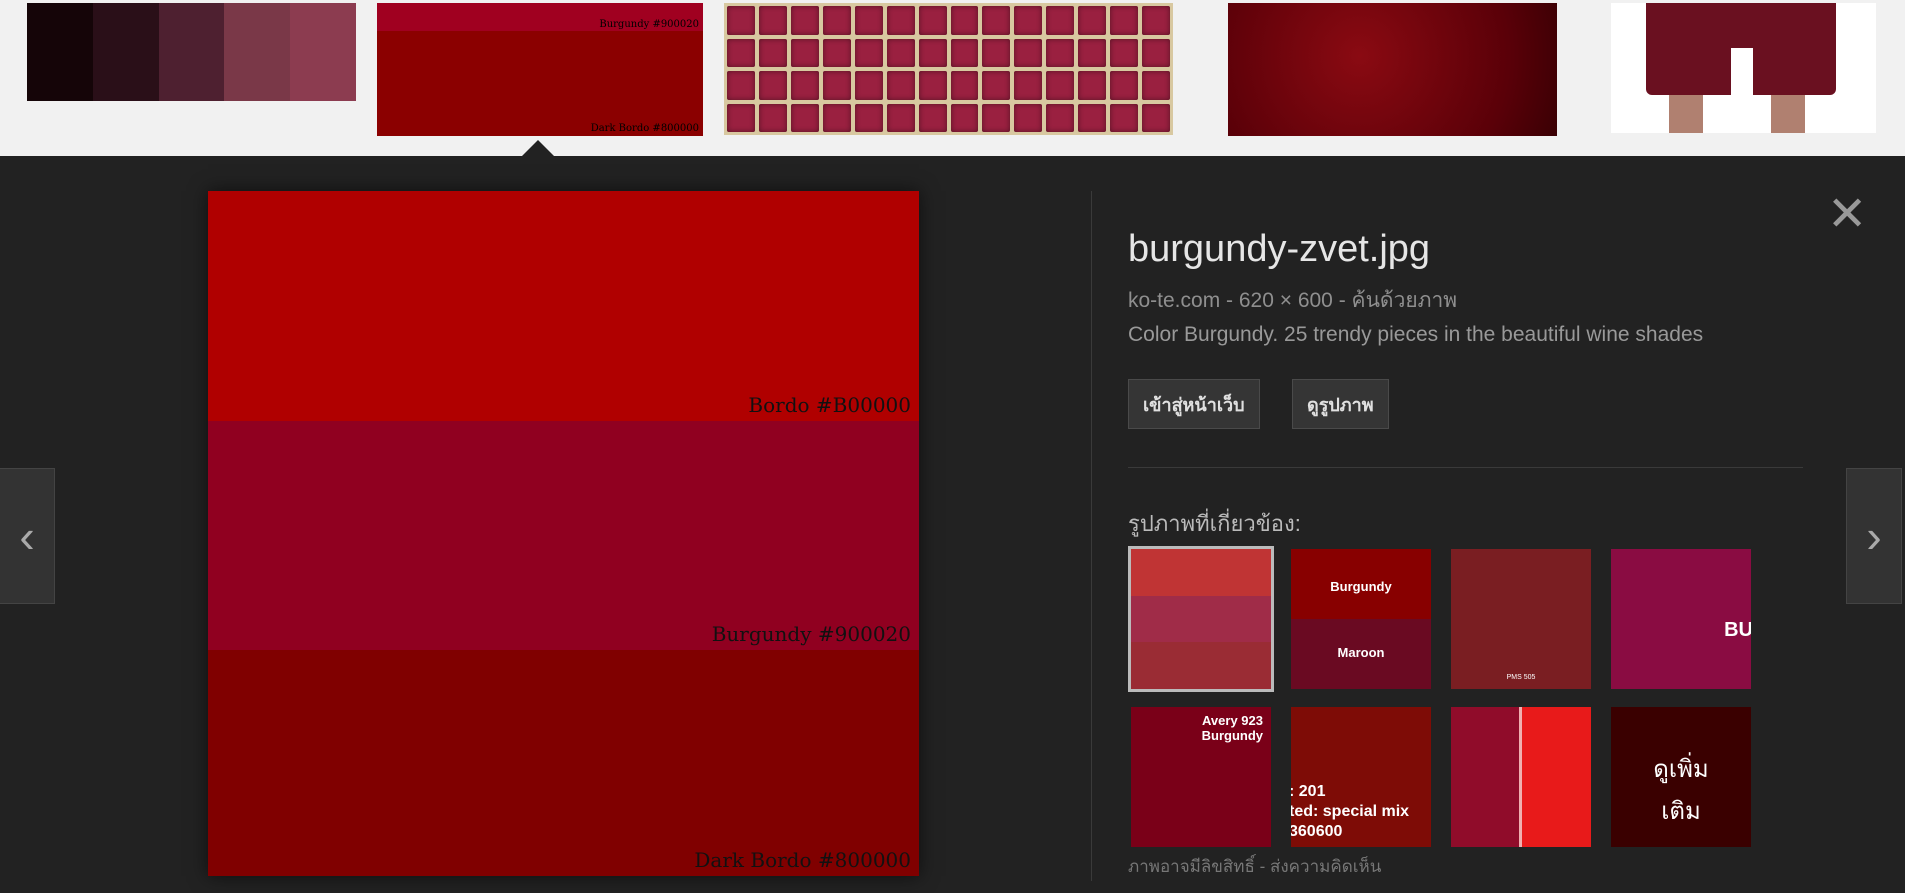 This screenshot has width=1905, height=893. What do you see at coordinates (1308, 791) in the screenshot?
I see `thumb-label: : 201` at bounding box center [1308, 791].